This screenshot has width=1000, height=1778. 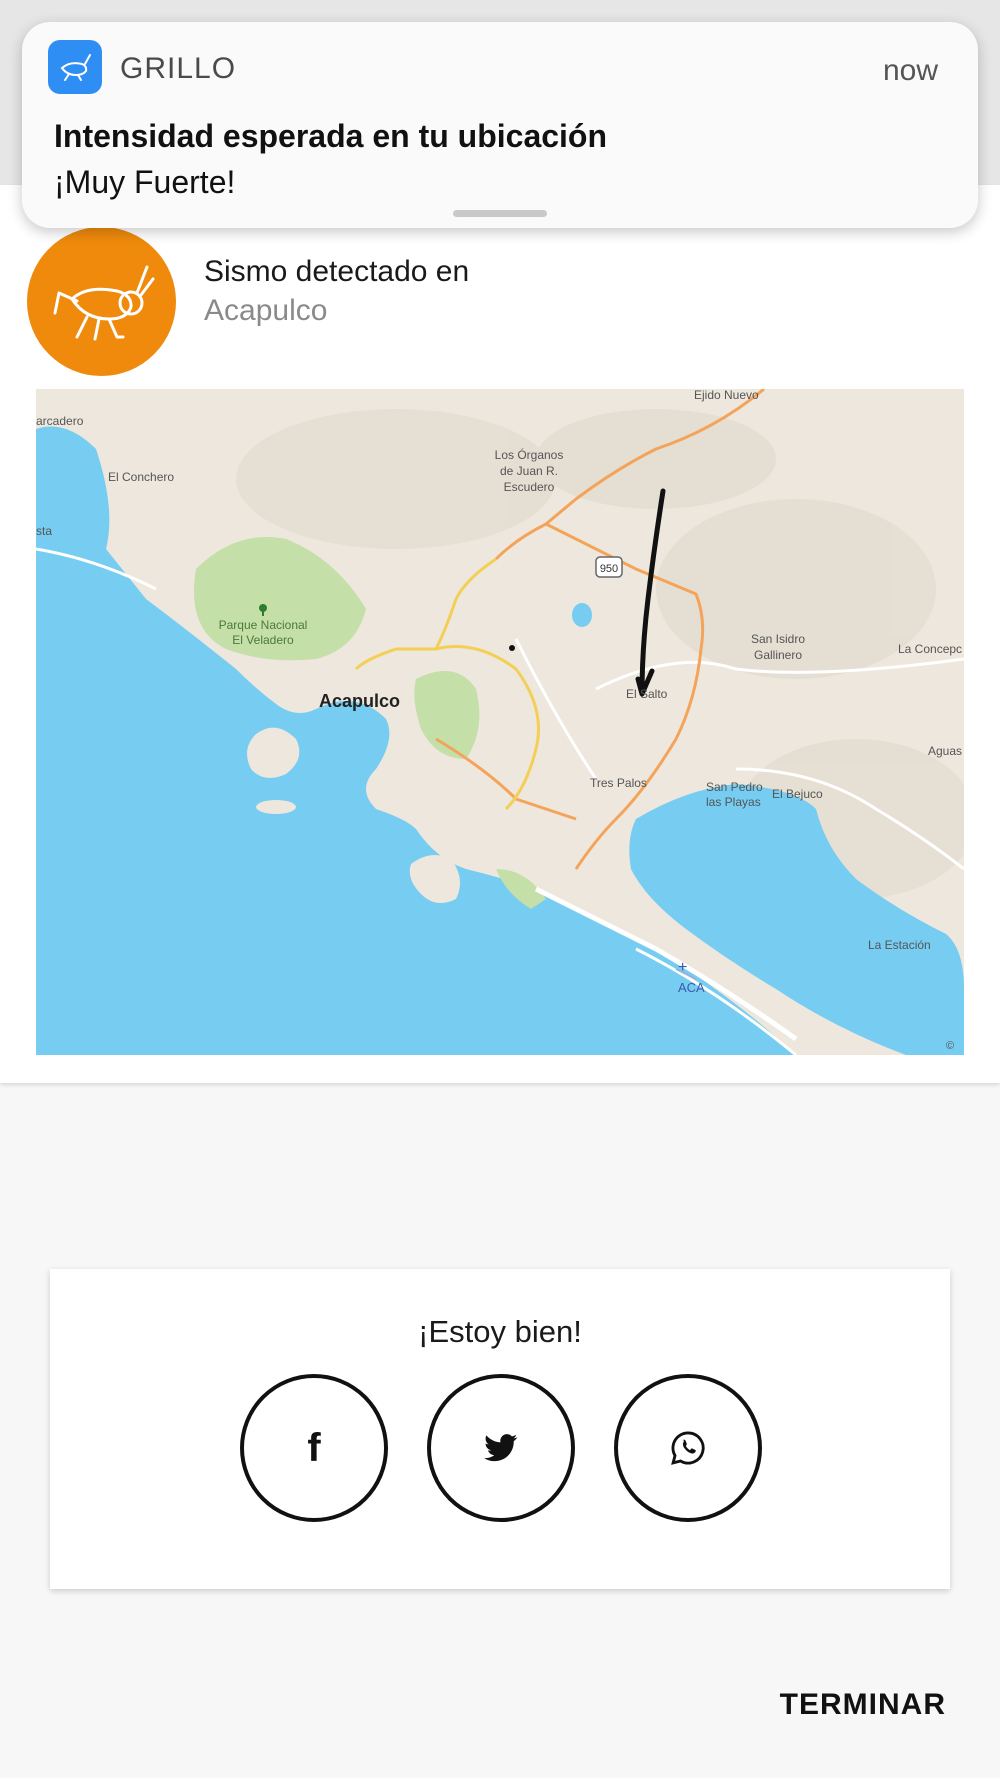 I want to click on svg-text: de Juan R., so click(x=529, y=471).